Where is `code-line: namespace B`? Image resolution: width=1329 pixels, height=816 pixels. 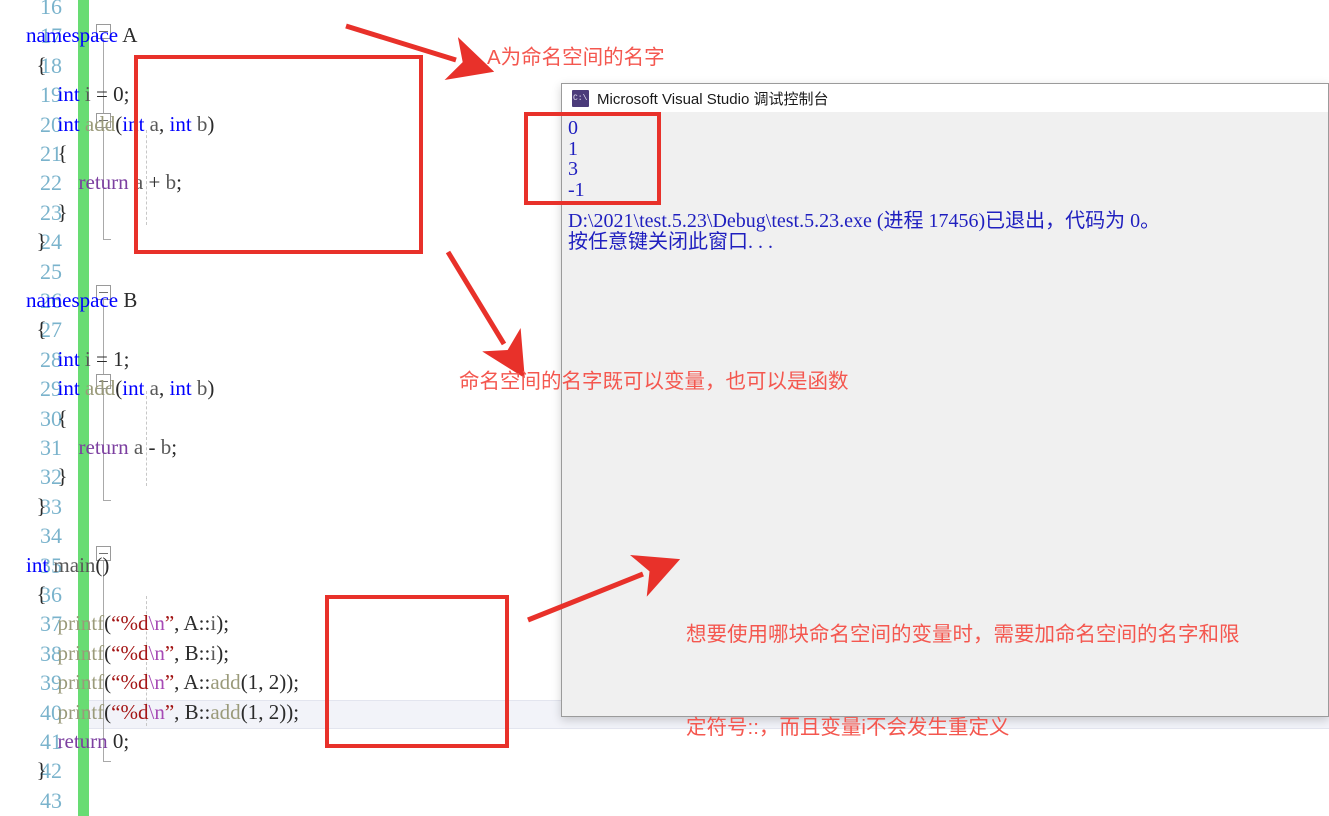
code-line: namespace B is located at coordinates (81, 300).